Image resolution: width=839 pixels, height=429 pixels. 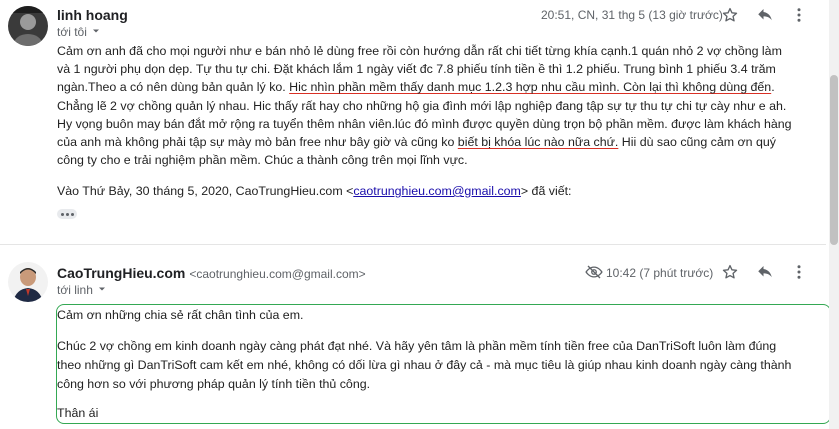 I want to click on recipient-line: tới linh, so click(x=82, y=290).